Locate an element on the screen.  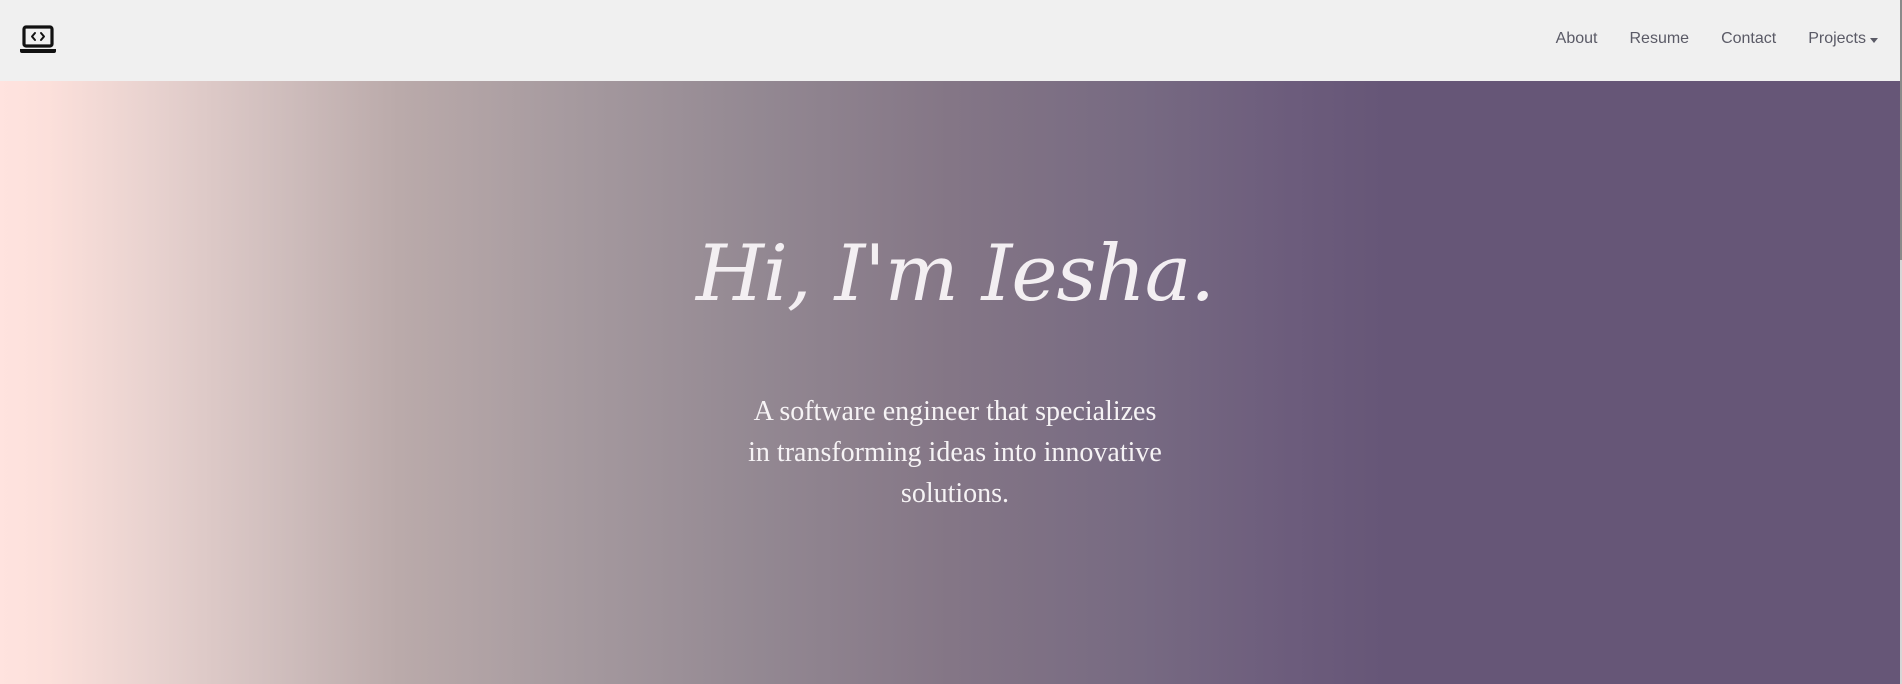
nav-link-resume: Resume is located at coordinates (1659, 39).